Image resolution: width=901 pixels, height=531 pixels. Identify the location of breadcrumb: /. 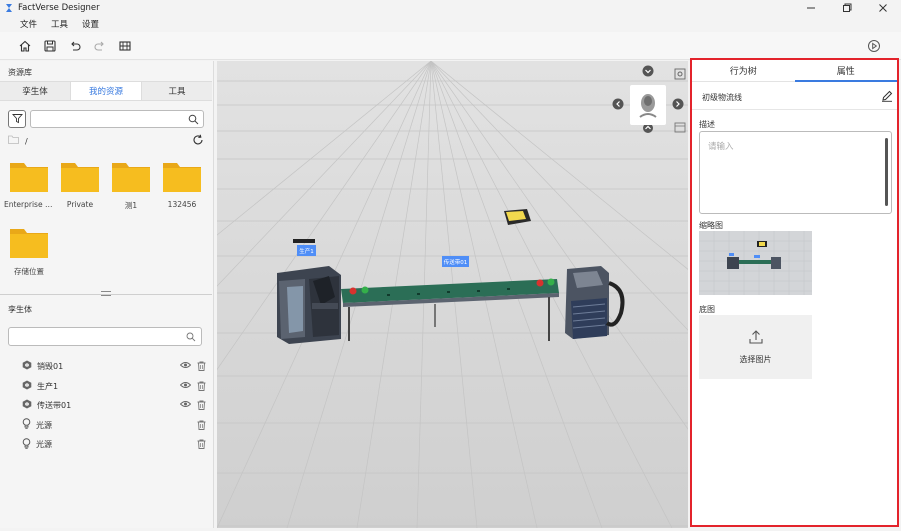
(106, 141).